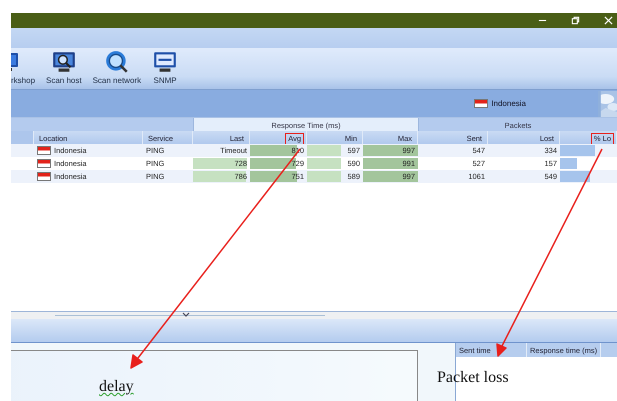 The width and height of the screenshot is (617, 401). Describe the element at coordinates (473, 378) in the screenshot. I see `annotation-text: Packet loss` at that location.